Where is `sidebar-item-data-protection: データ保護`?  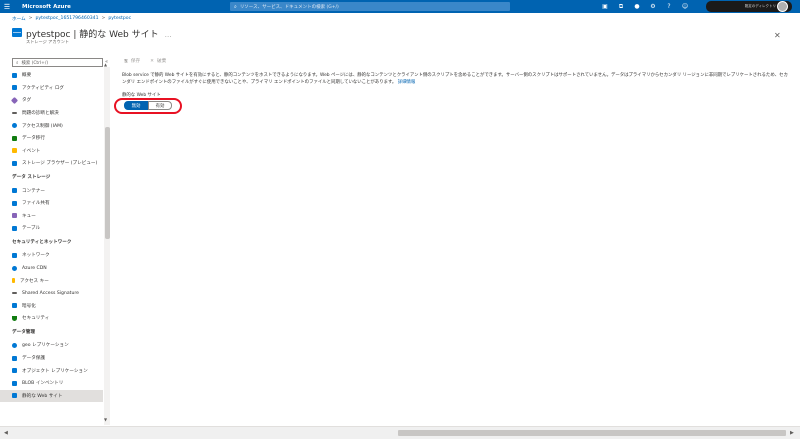
sidebar-item-data-protection: データ保護 is located at coordinates (51, 358).